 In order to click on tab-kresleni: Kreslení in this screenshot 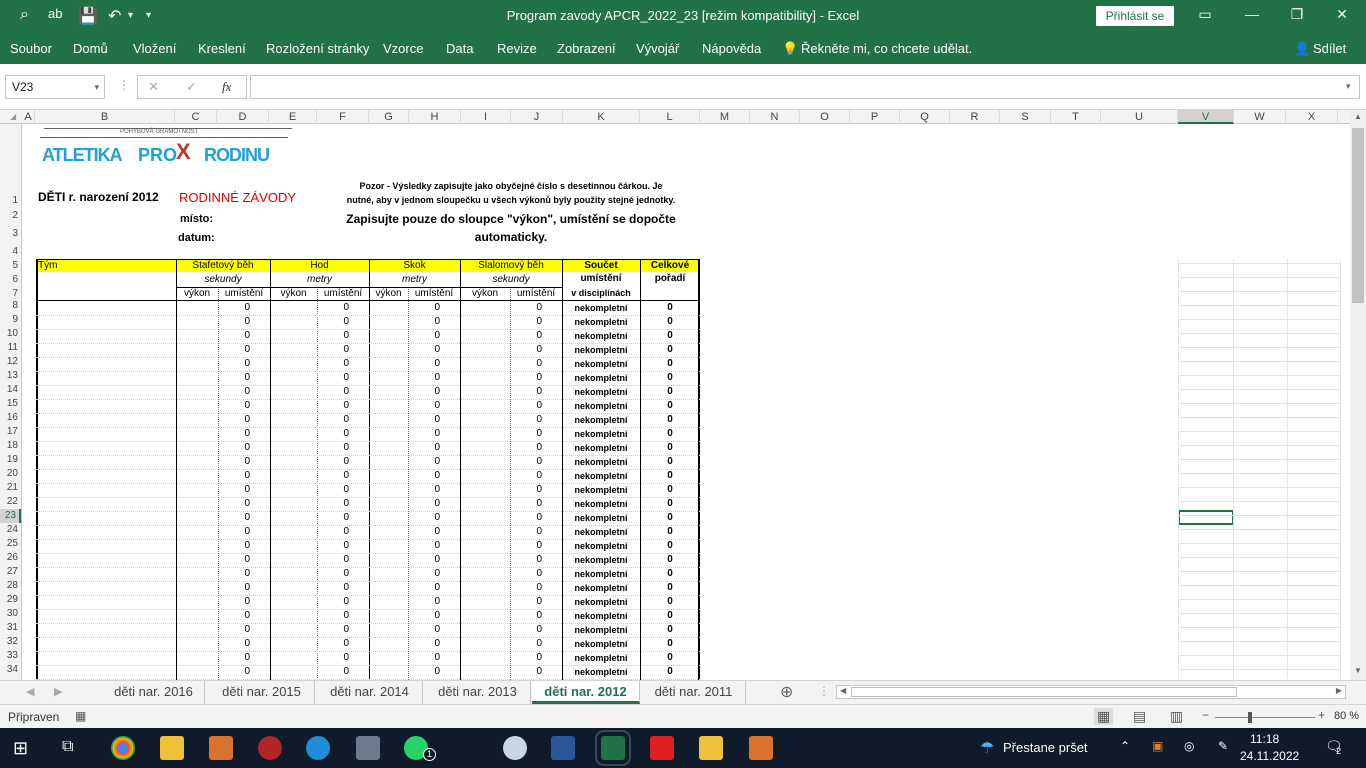, I will do `click(222, 48)`.